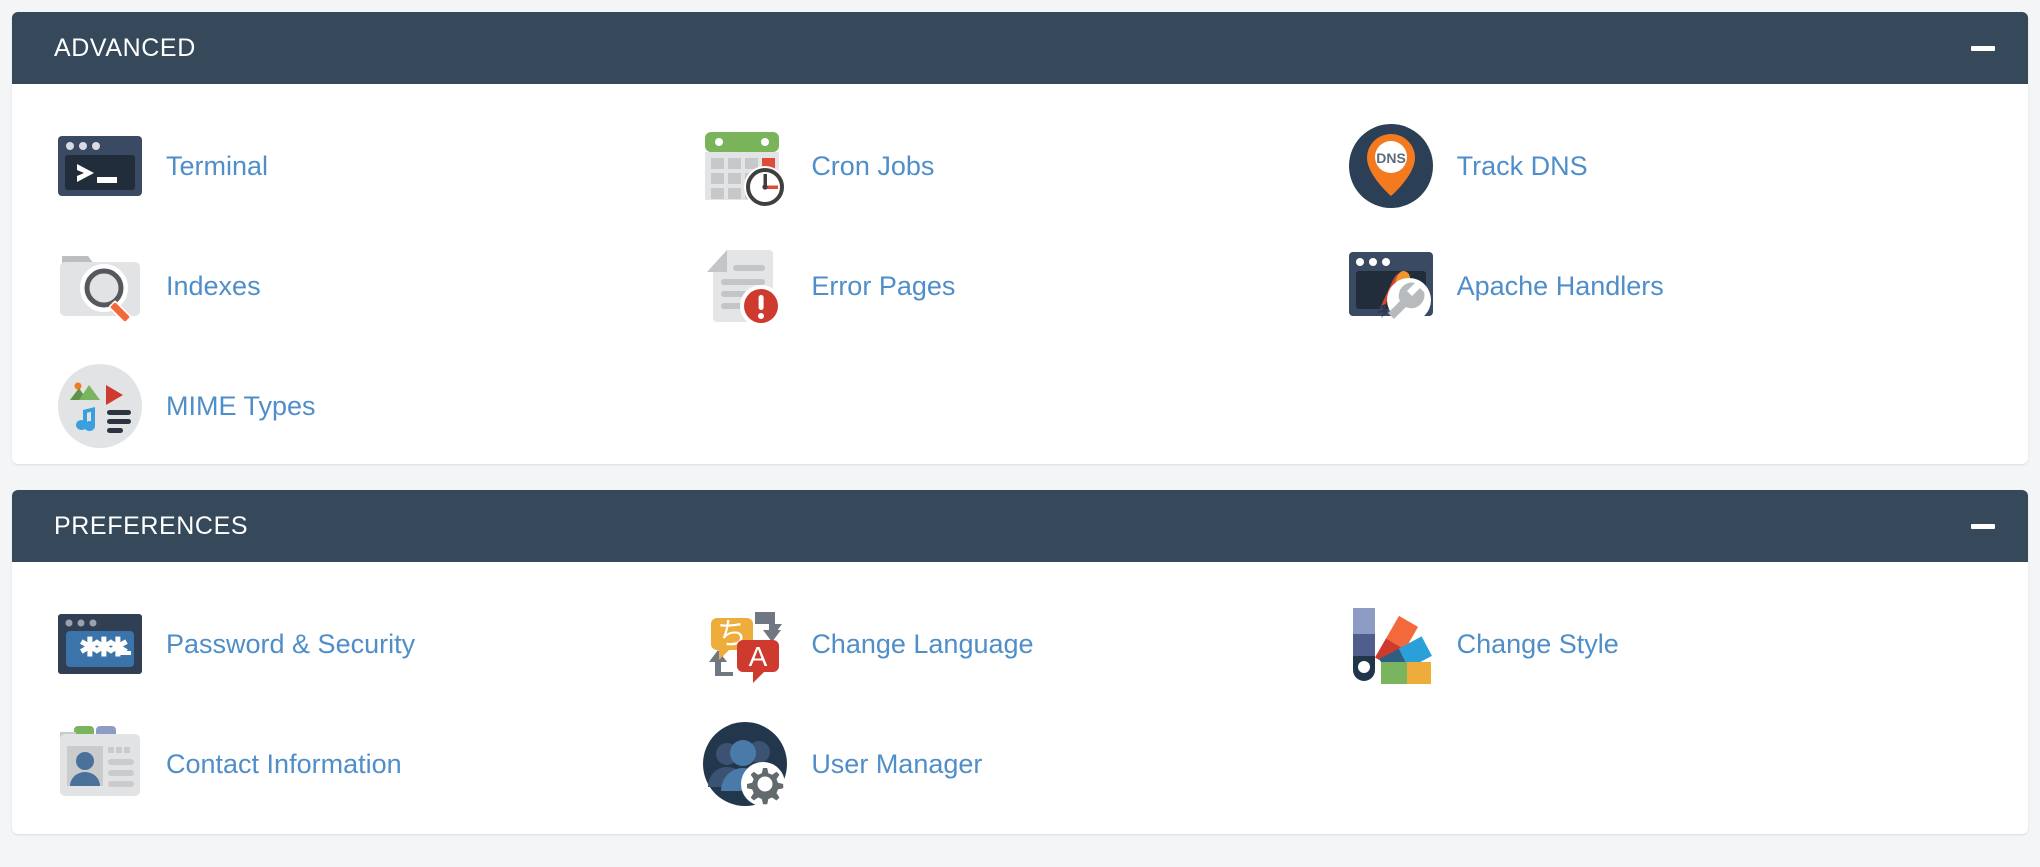 This screenshot has height=867, width=2040. I want to click on item-label: Change Style, so click(1537, 643).